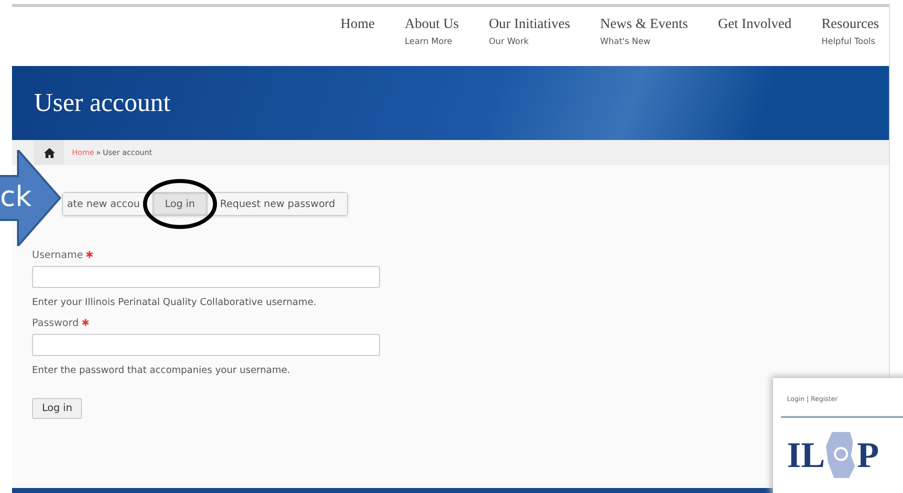 The height and width of the screenshot is (493, 903). What do you see at coordinates (180, 204) in the screenshot?
I see `tab: Log in` at bounding box center [180, 204].